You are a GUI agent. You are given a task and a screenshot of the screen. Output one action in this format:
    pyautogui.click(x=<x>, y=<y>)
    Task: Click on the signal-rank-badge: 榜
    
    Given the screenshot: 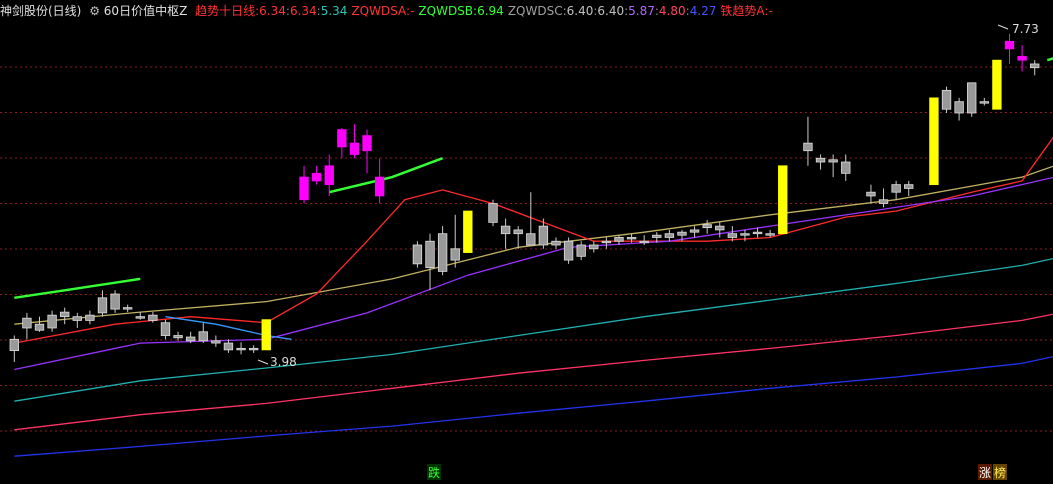 What is the action you would take?
    pyautogui.click(x=1000, y=472)
    